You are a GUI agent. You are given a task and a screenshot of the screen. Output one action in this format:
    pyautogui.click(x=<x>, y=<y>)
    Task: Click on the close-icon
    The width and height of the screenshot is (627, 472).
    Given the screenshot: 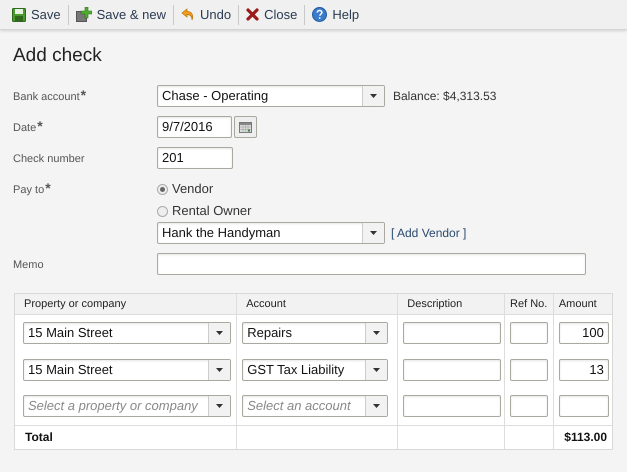 What is the action you would take?
    pyautogui.click(x=253, y=14)
    